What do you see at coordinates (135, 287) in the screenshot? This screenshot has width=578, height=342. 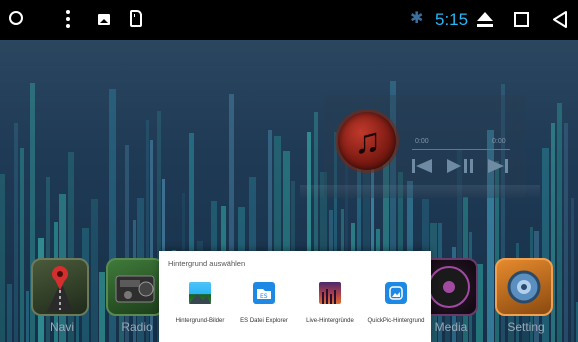 I see `radio-icon` at bounding box center [135, 287].